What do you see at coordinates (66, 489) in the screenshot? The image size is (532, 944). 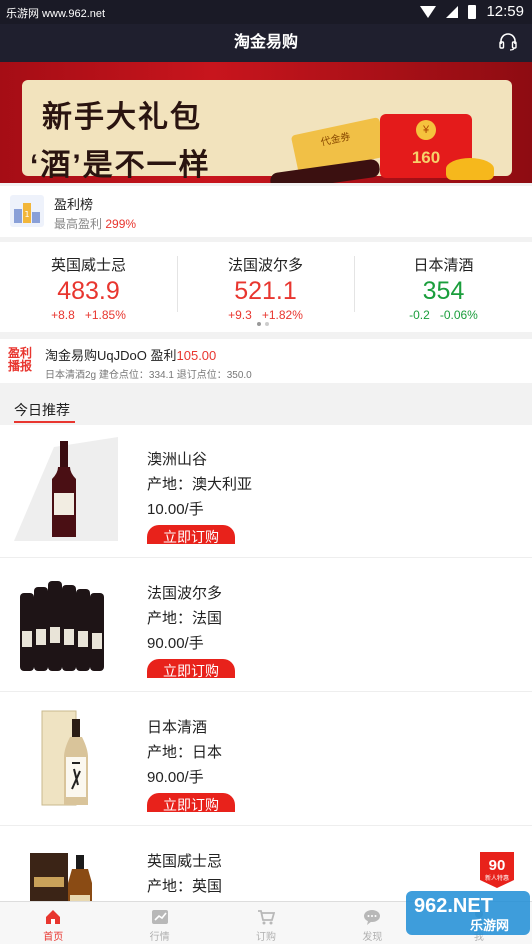 I see `wine-bottle-image` at bounding box center [66, 489].